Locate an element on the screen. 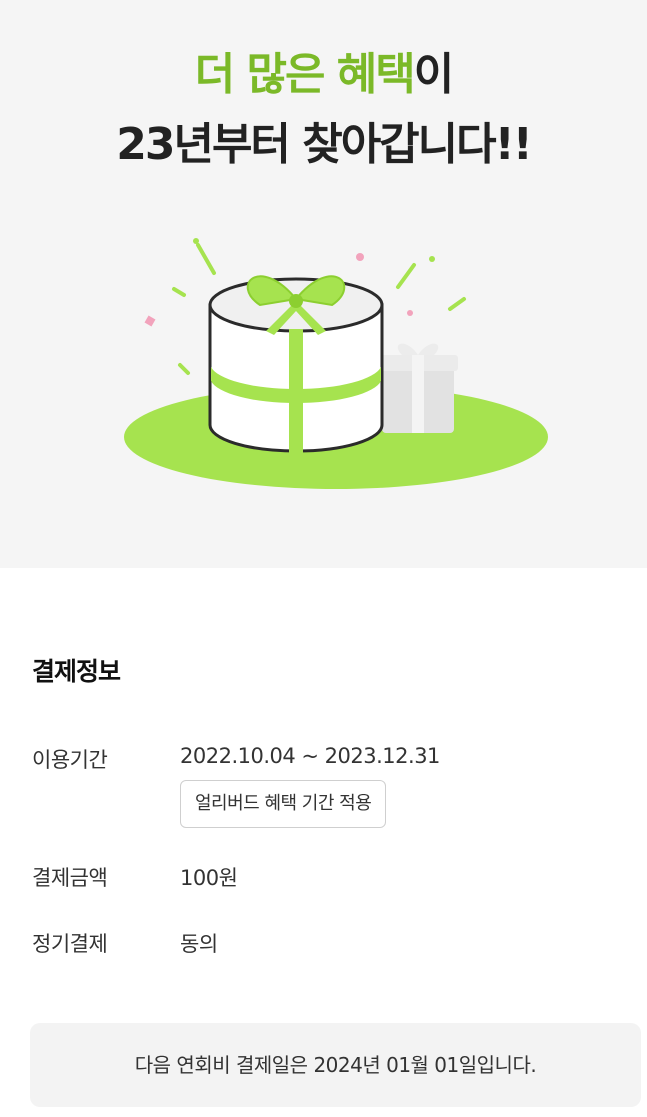  small-gift-icon is located at coordinates (418, 388).